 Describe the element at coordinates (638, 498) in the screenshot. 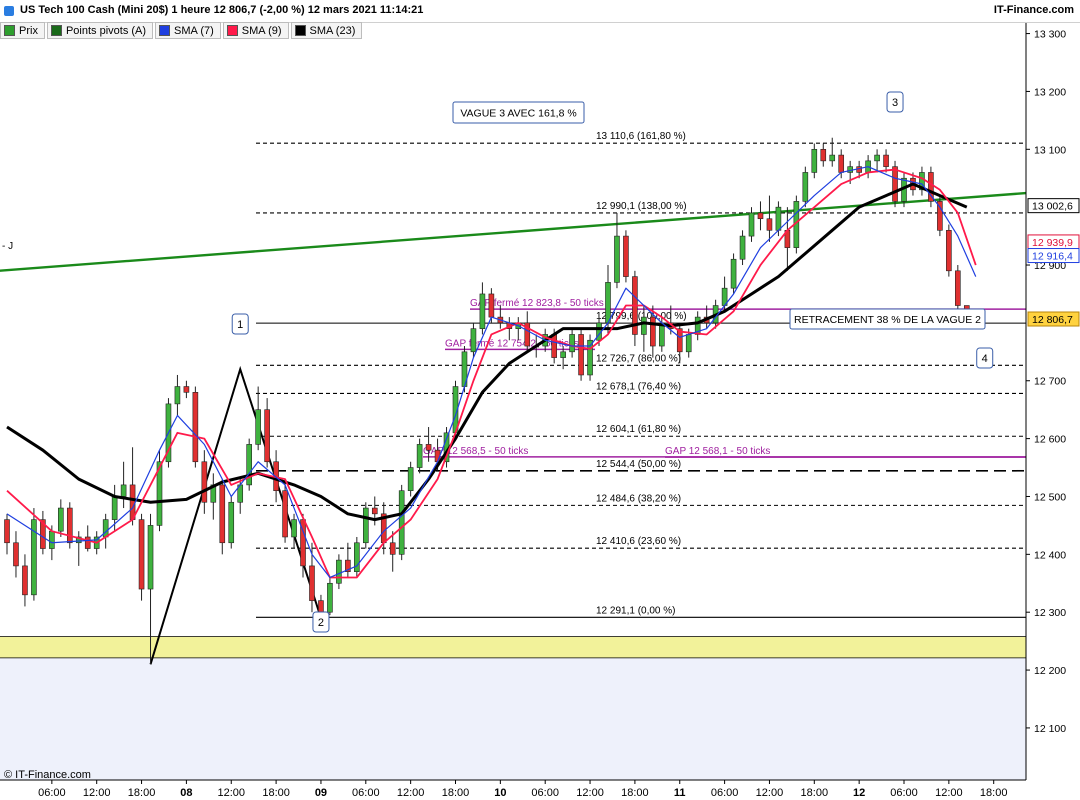

I see `fib-level-label: 12 484,6 (38,20 %)` at that location.